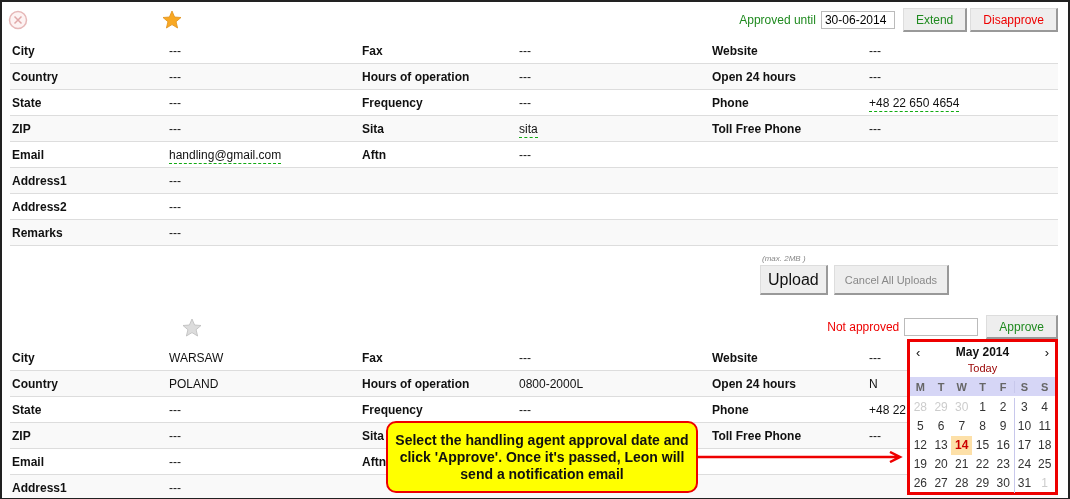 The height and width of the screenshot is (499, 1070). Describe the element at coordinates (914, 102) in the screenshot. I see `editable-value: +48 22 650 4654` at that location.